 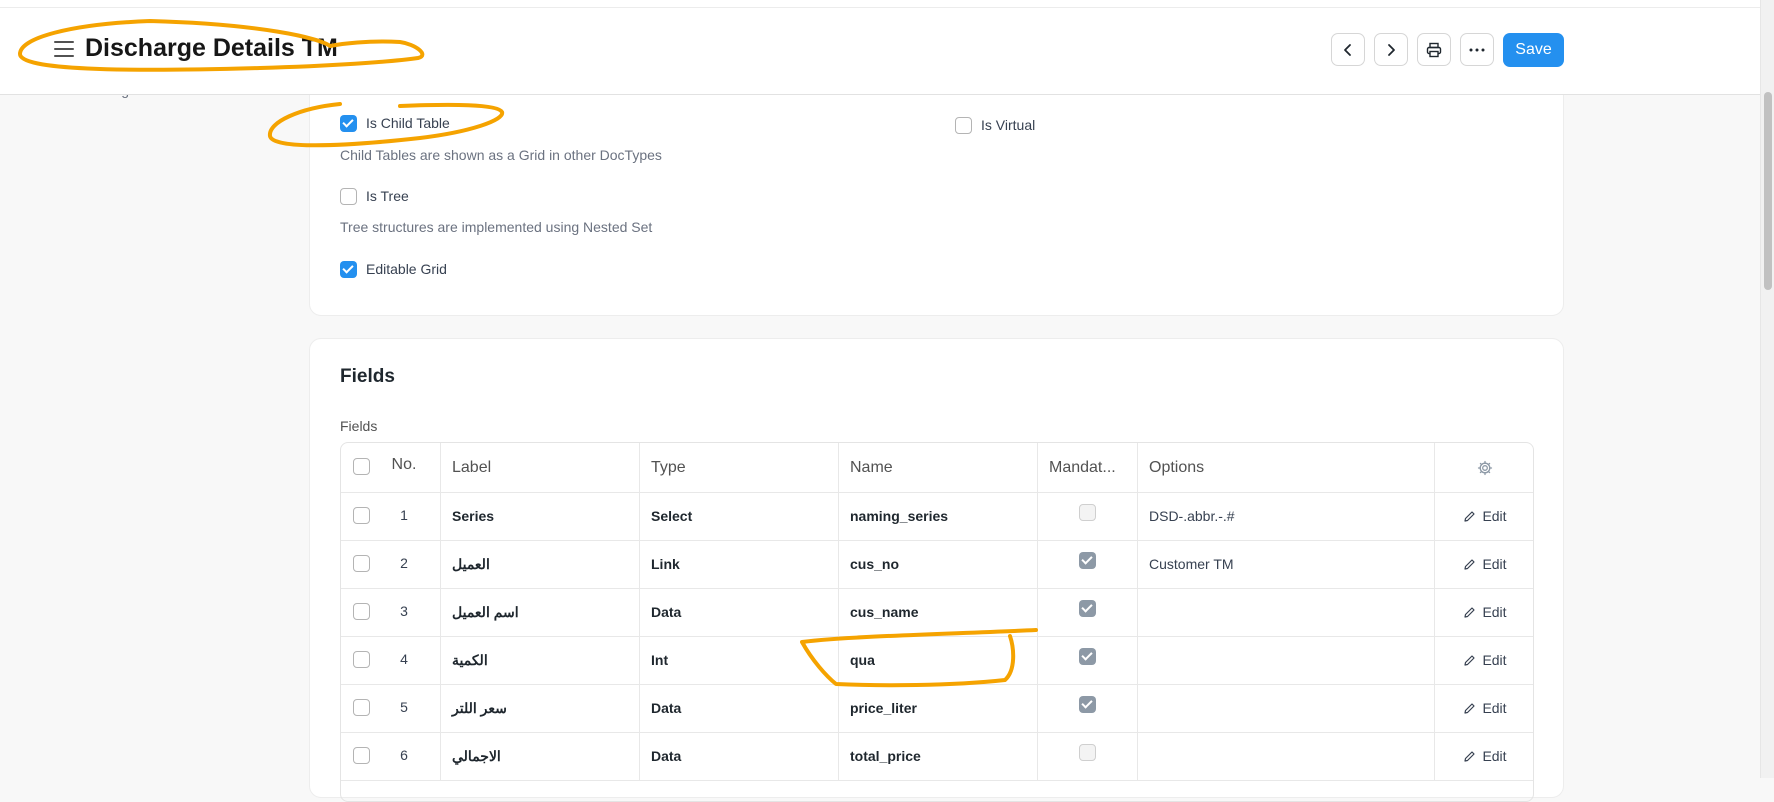 I want to click on table-row: 2 العميل Link cus_no Customer TM Edit, so click(x=937, y=564).